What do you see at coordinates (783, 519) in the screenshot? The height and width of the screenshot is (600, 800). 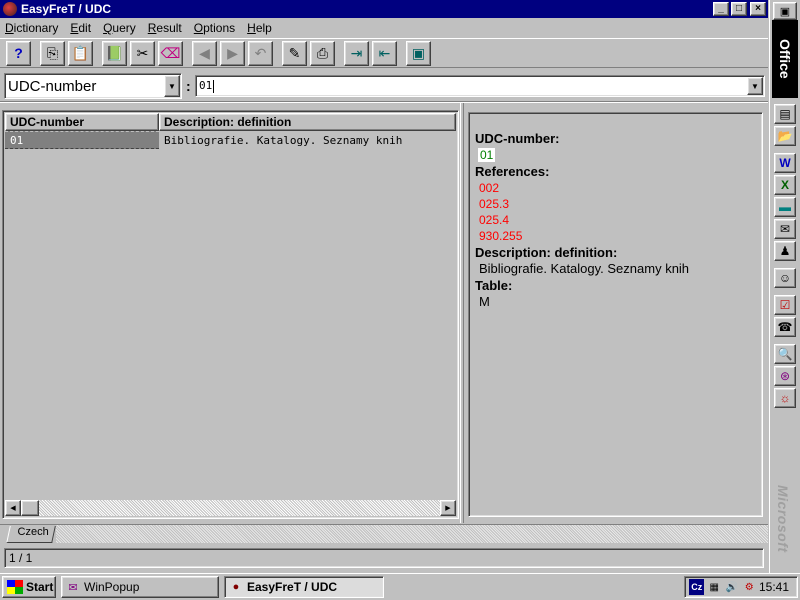 I see `microsoft-brand: Microsoft` at bounding box center [783, 519].